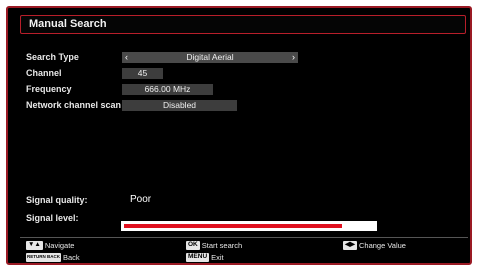 The image size is (478, 271). I want to click on network-scan-row: Network channel scan Disabled, so click(246, 106).